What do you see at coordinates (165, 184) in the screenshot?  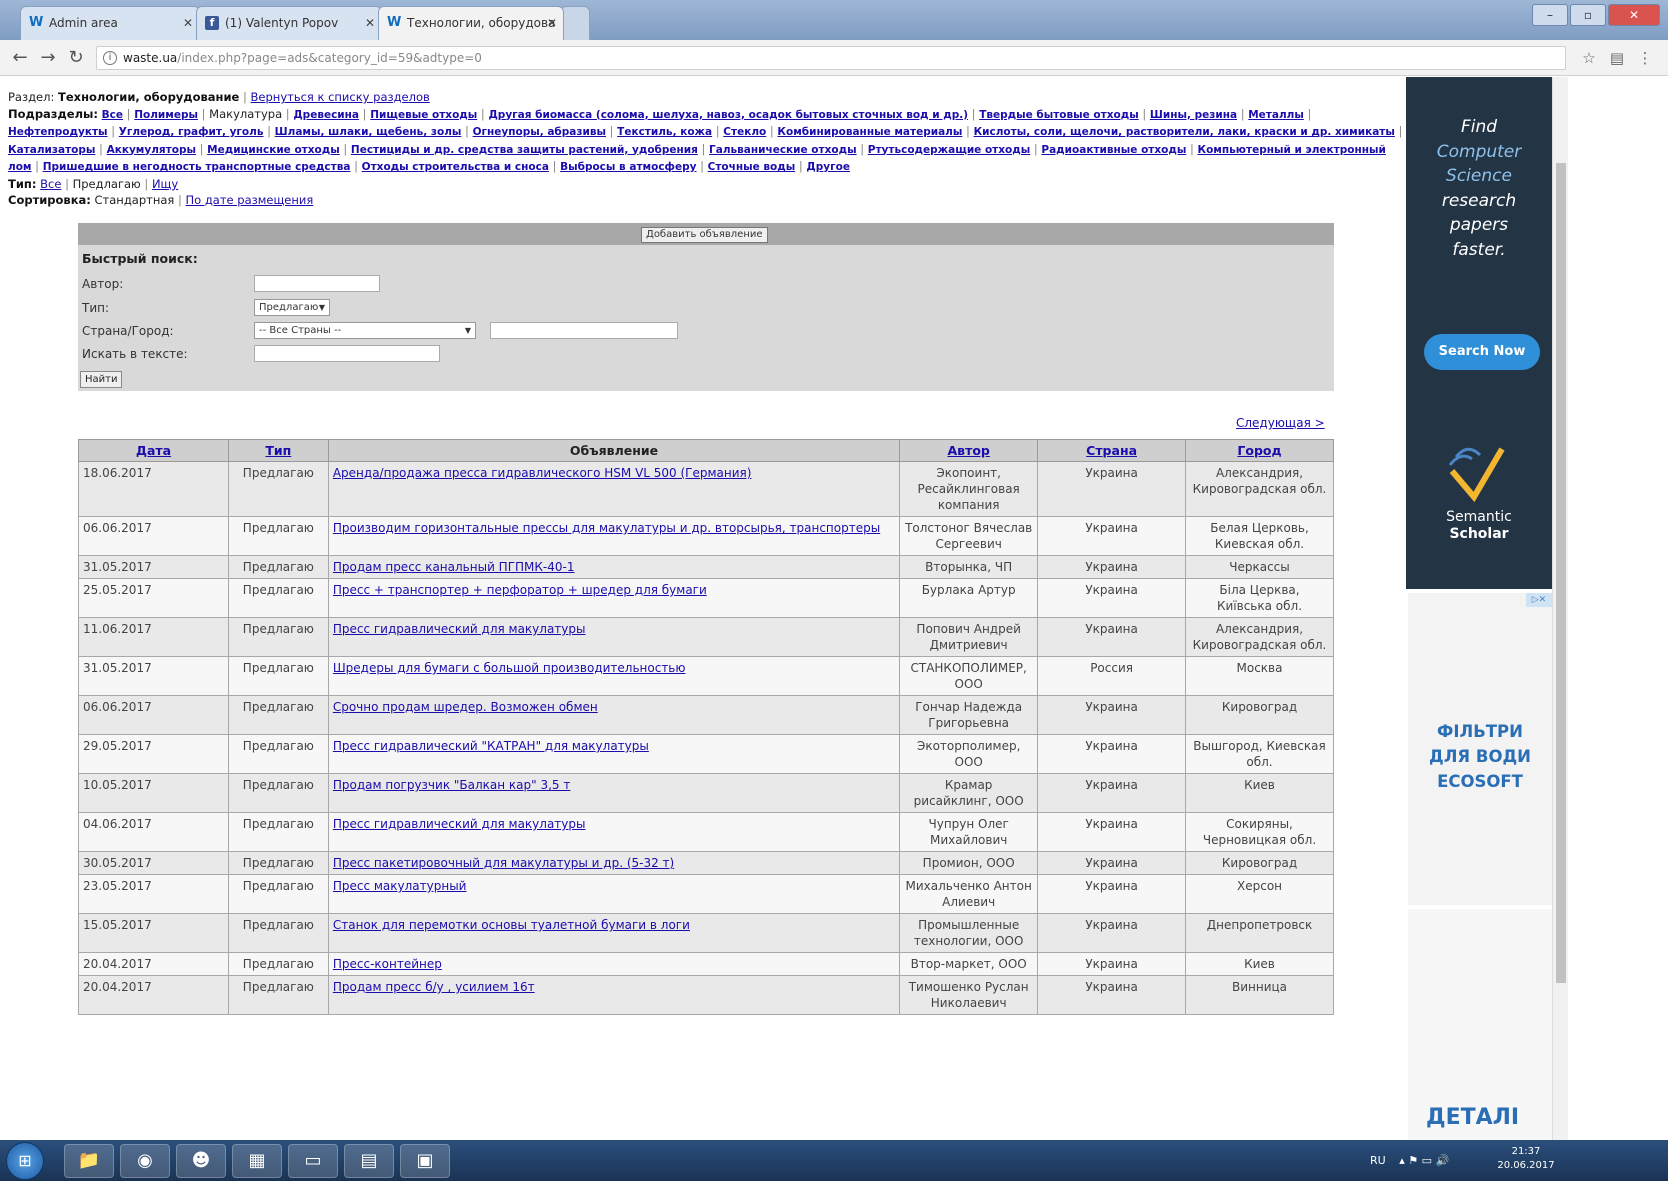 I see `type-seek-link: Ищу` at bounding box center [165, 184].